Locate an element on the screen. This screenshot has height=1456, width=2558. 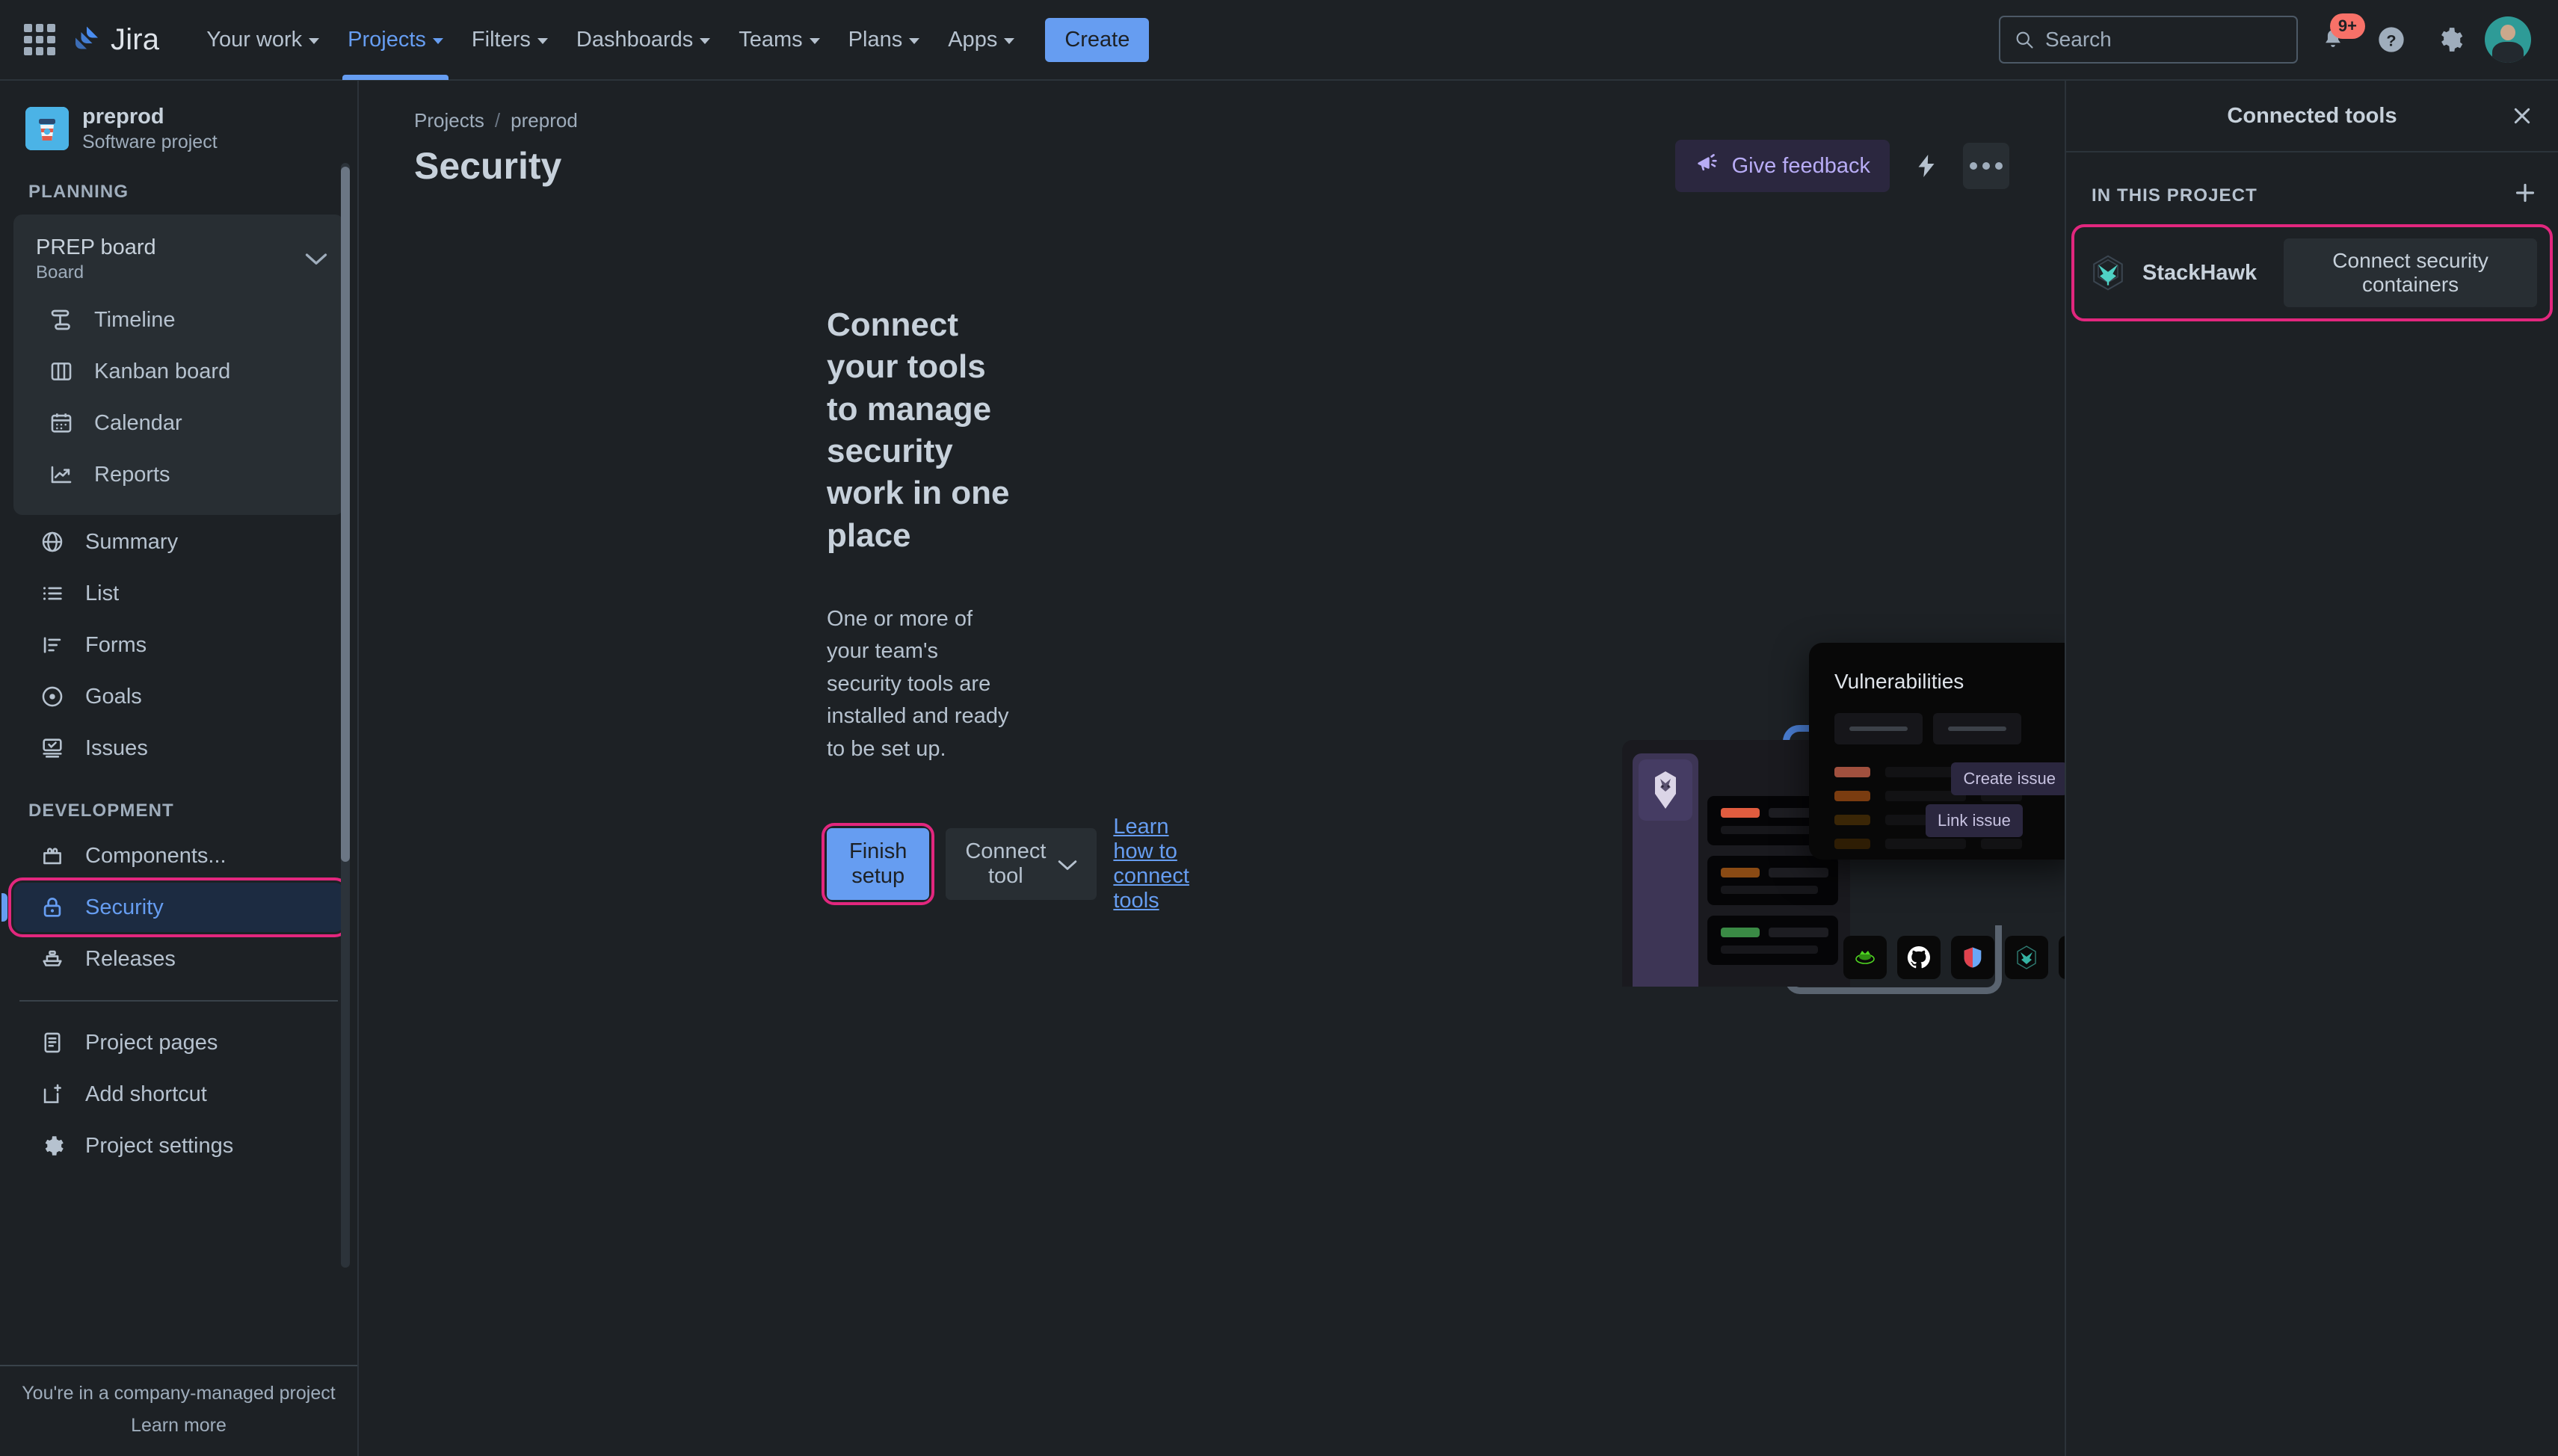
user-avatar is located at coordinates (2508, 39).